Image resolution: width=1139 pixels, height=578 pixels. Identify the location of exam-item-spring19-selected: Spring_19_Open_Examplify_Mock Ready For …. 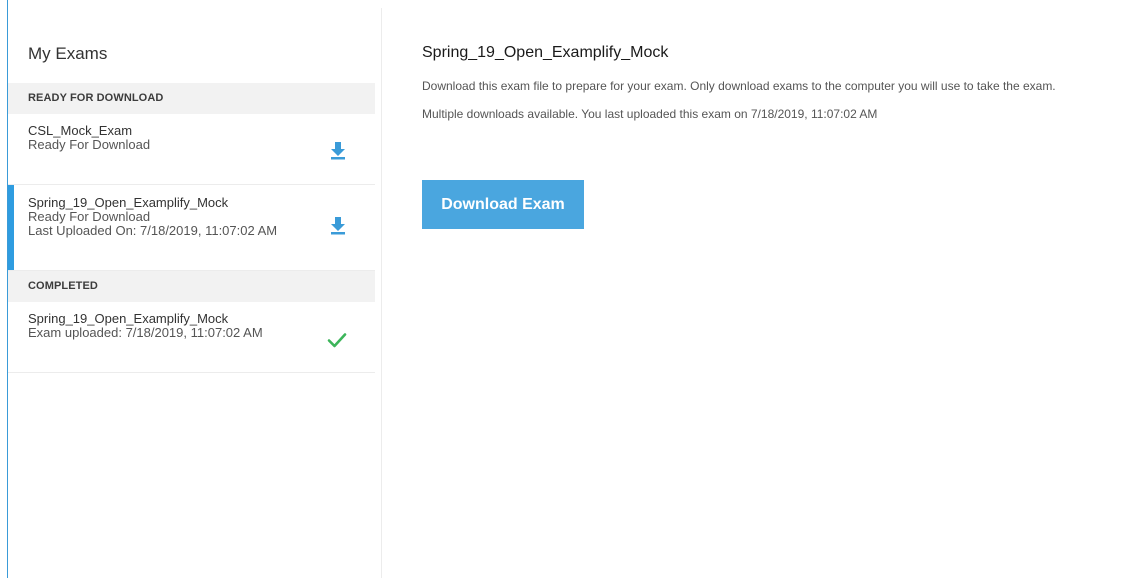
(191, 228).